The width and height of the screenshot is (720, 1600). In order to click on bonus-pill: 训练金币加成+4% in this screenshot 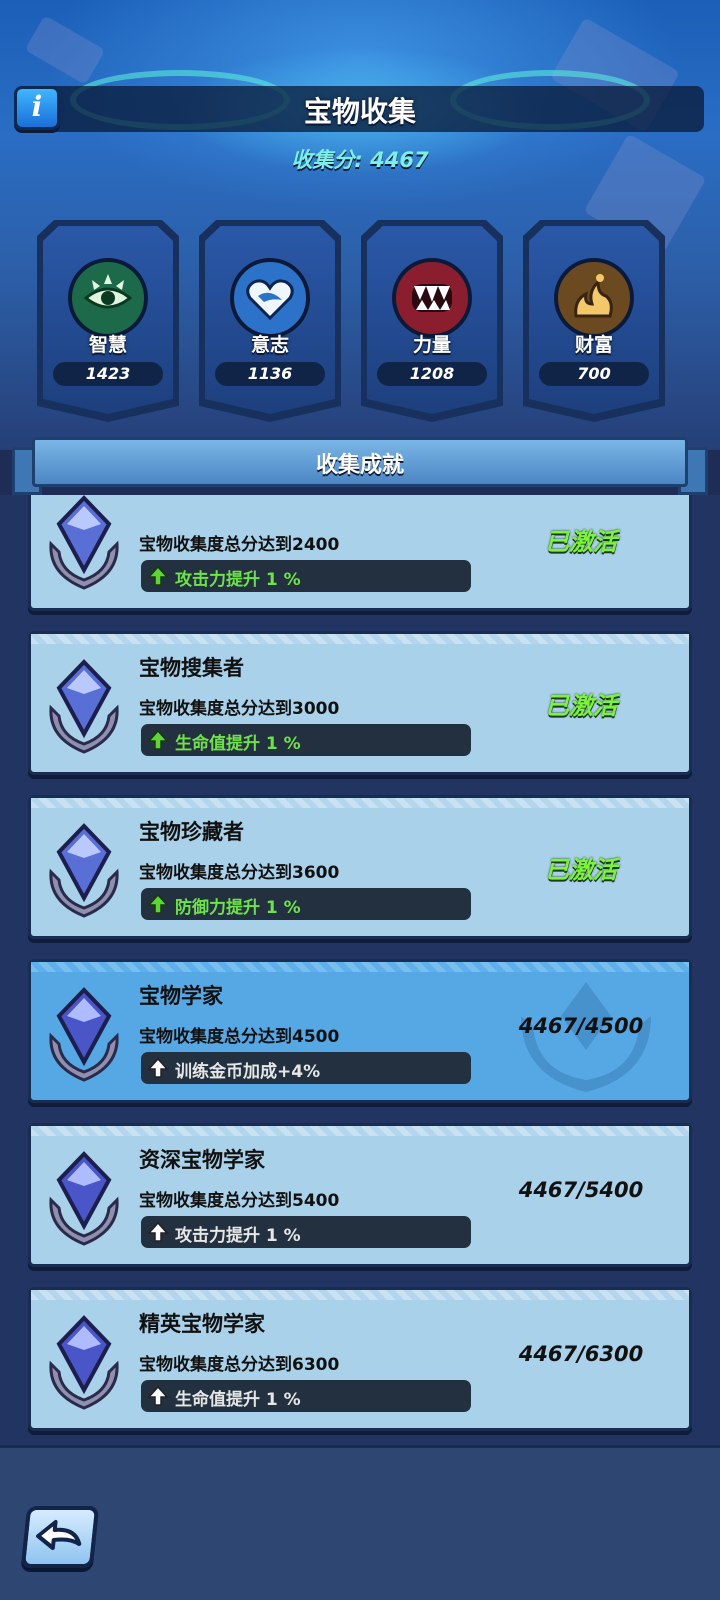, I will do `click(306, 1068)`.